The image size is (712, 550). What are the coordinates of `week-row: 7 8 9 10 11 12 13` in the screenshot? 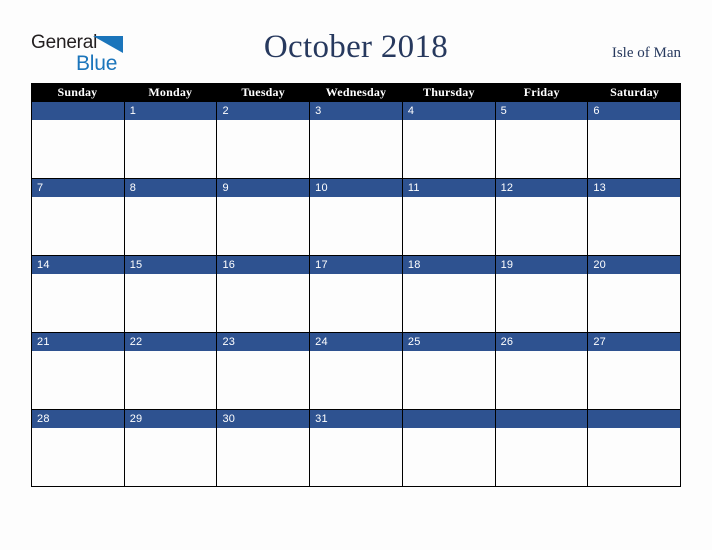 It's located at (356, 217).